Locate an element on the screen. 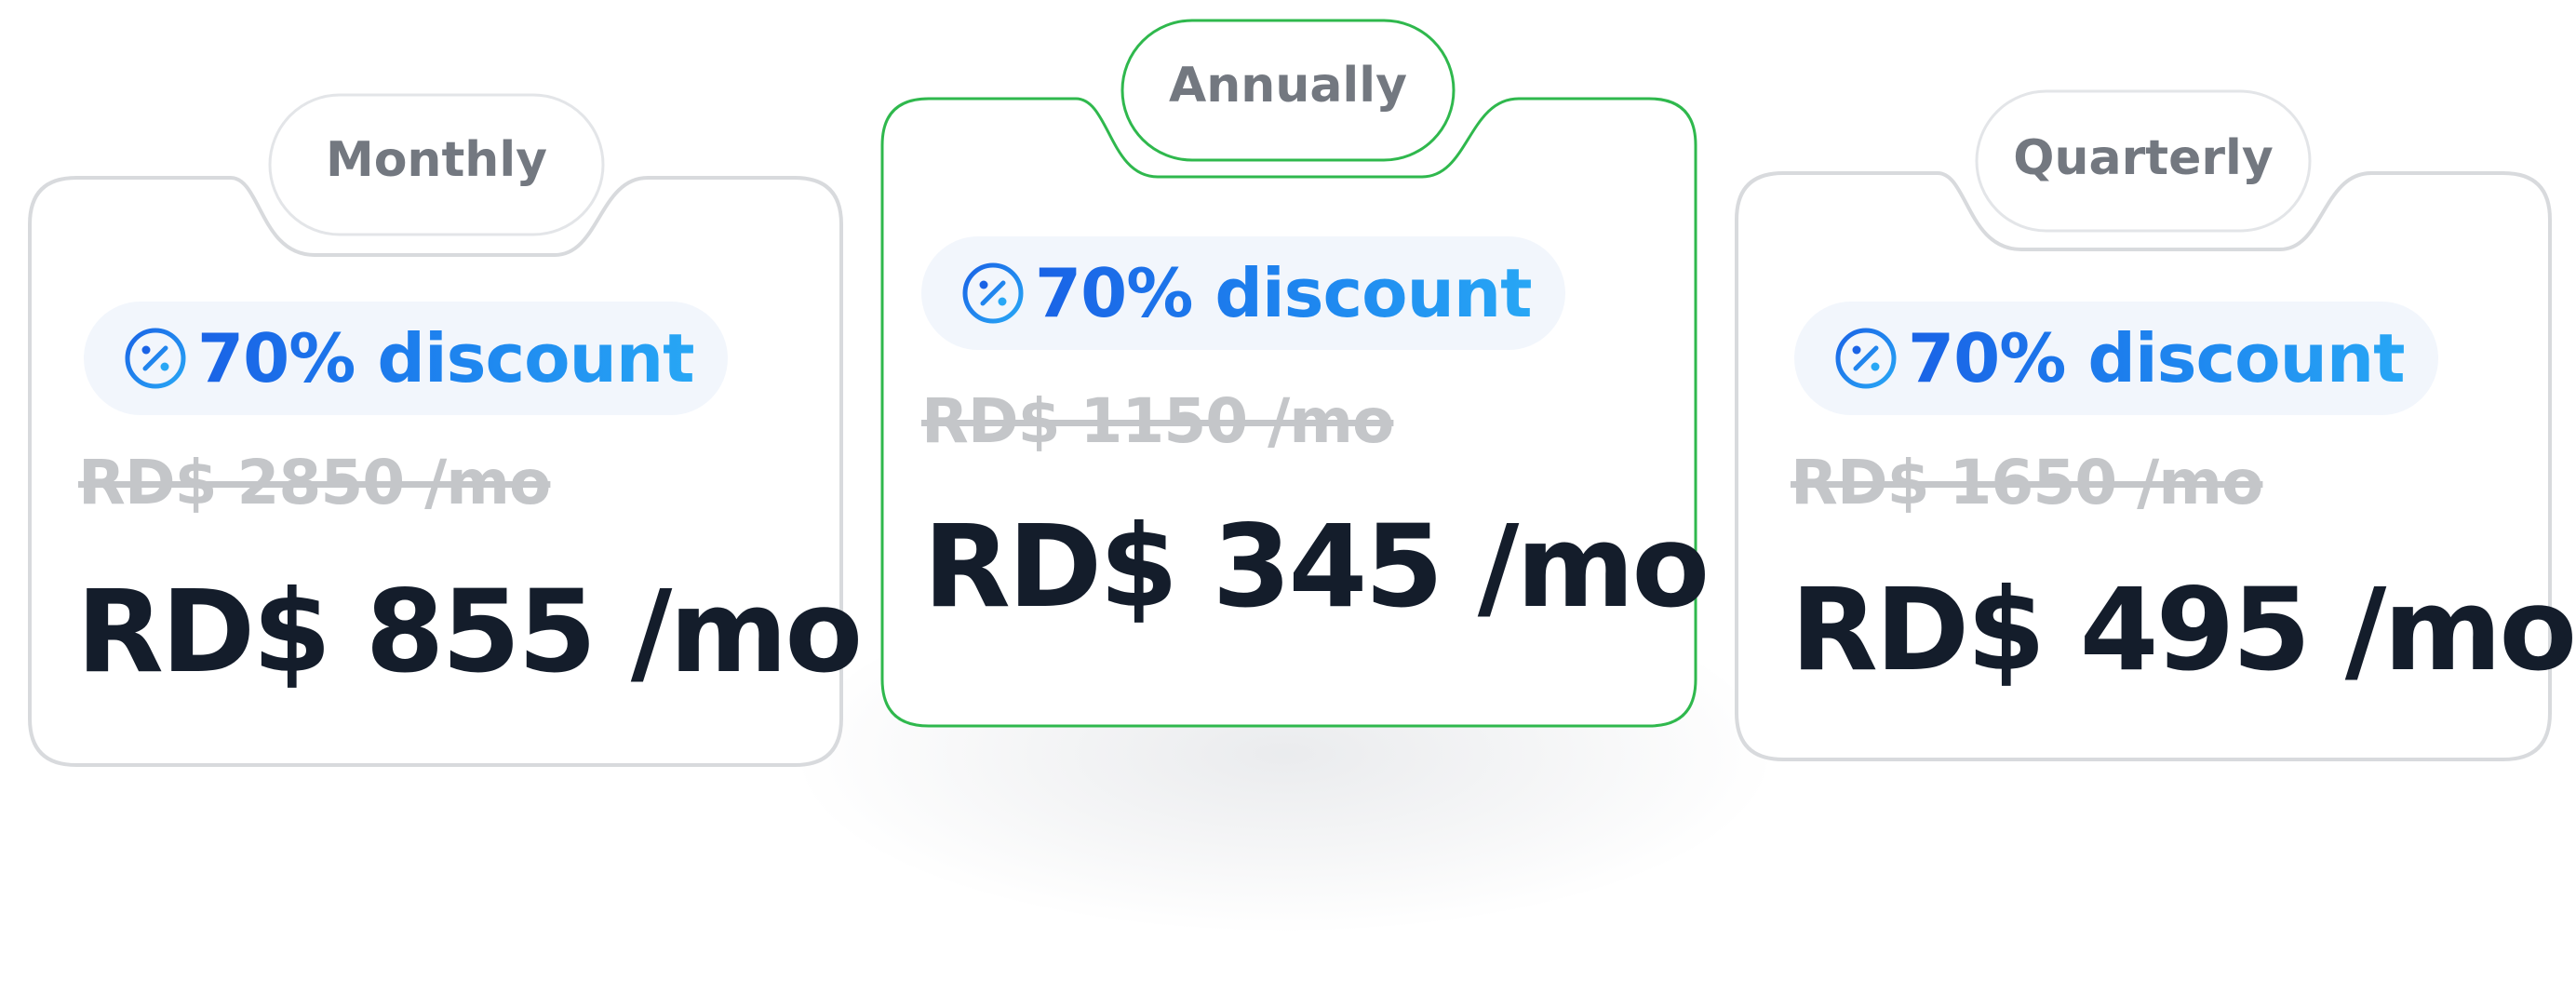 This screenshot has height=994, width=2576. plan-price: RD$ 495 /mo is located at coordinates (2183, 630).